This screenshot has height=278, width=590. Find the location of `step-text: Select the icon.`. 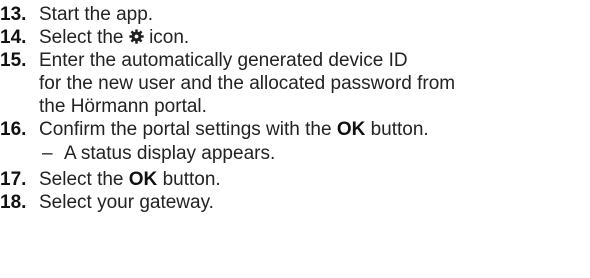

step-text: Select the icon. is located at coordinates (314, 37).